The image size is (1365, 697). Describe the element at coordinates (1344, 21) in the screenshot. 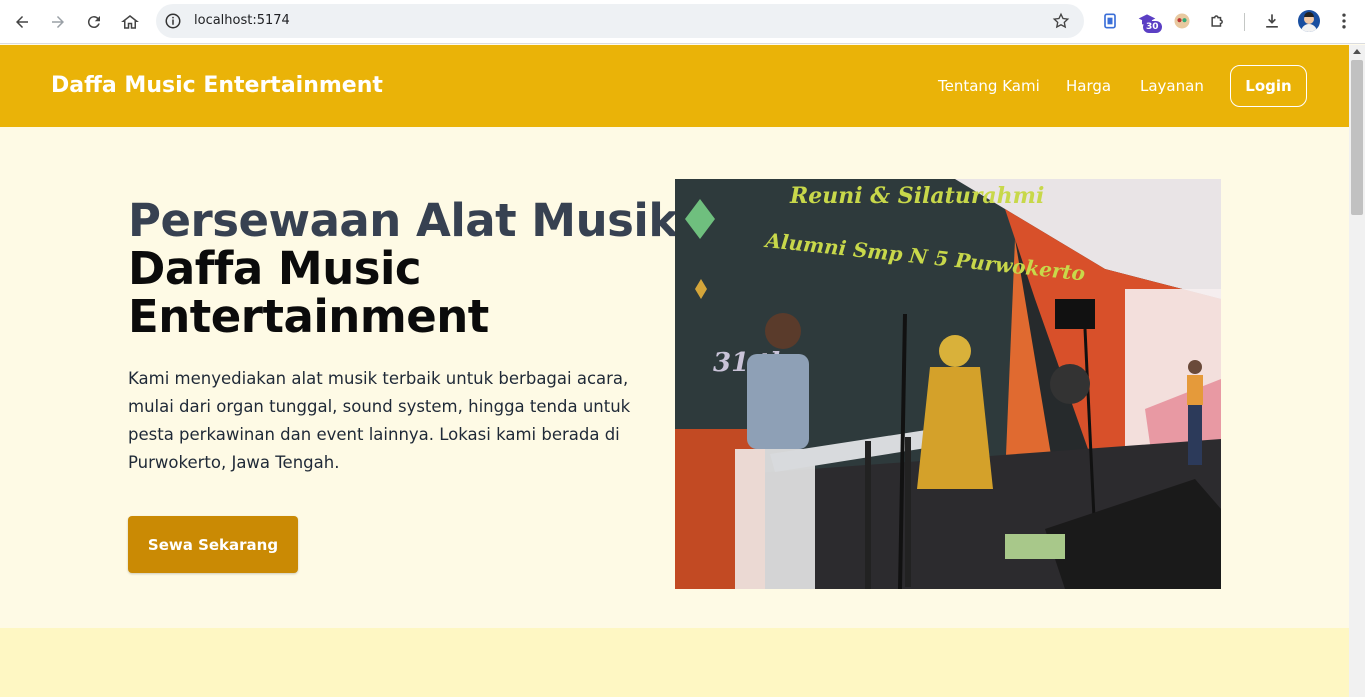

I see `menu-kebab-icon` at that location.